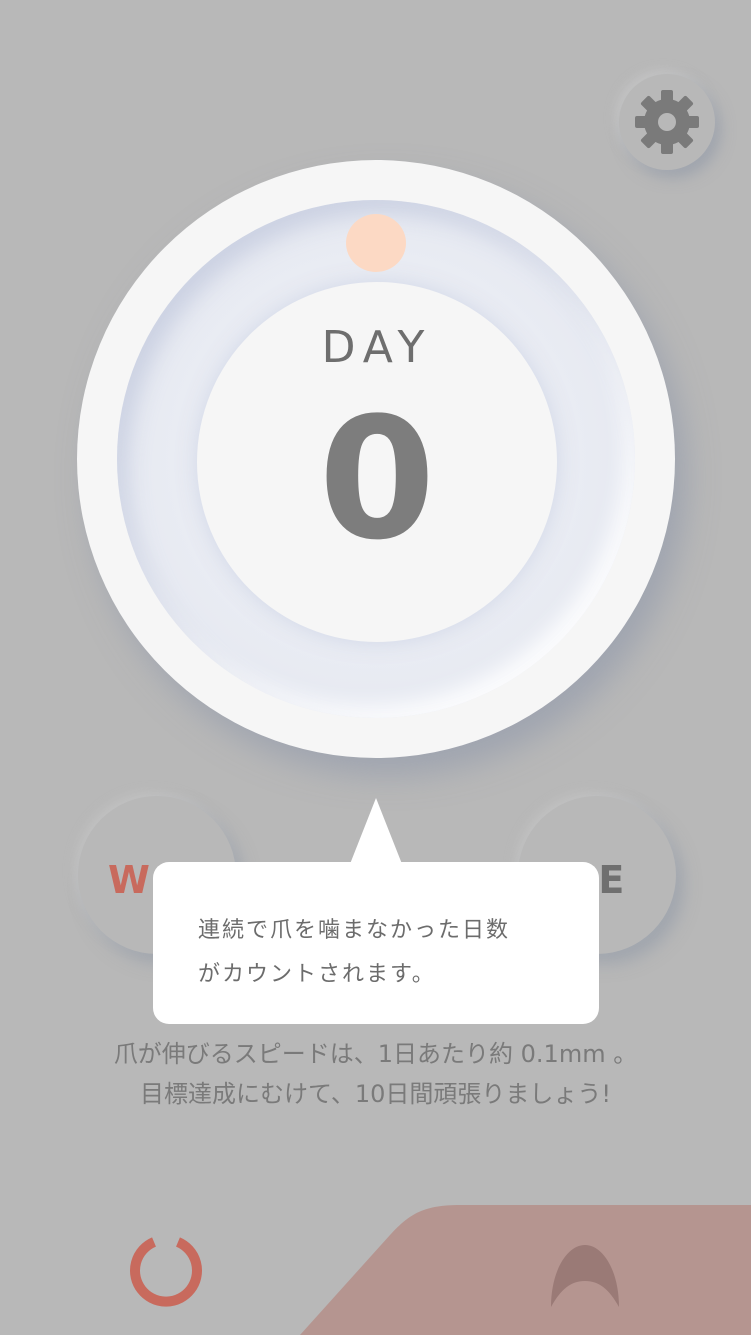 The height and width of the screenshot is (1335, 751). I want to click on nail-button, so click(585, 1278).